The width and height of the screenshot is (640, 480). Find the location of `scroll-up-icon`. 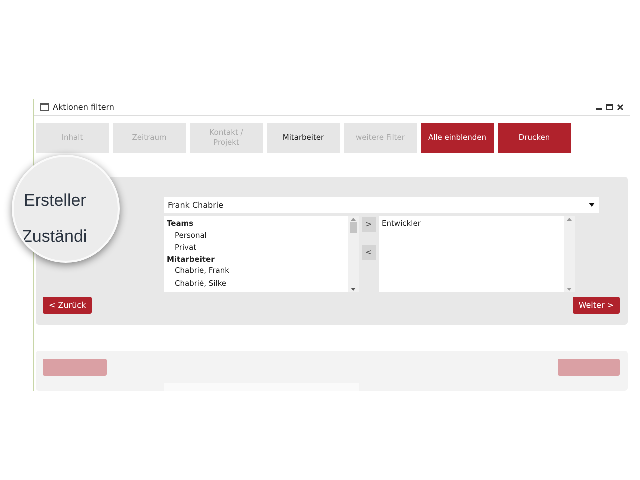

scroll-up-icon is located at coordinates (569, 219).